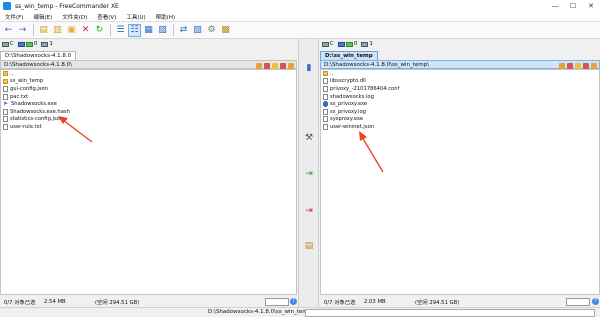  I want to click on left-drive-bar: C 0 1, so click(29, 44).